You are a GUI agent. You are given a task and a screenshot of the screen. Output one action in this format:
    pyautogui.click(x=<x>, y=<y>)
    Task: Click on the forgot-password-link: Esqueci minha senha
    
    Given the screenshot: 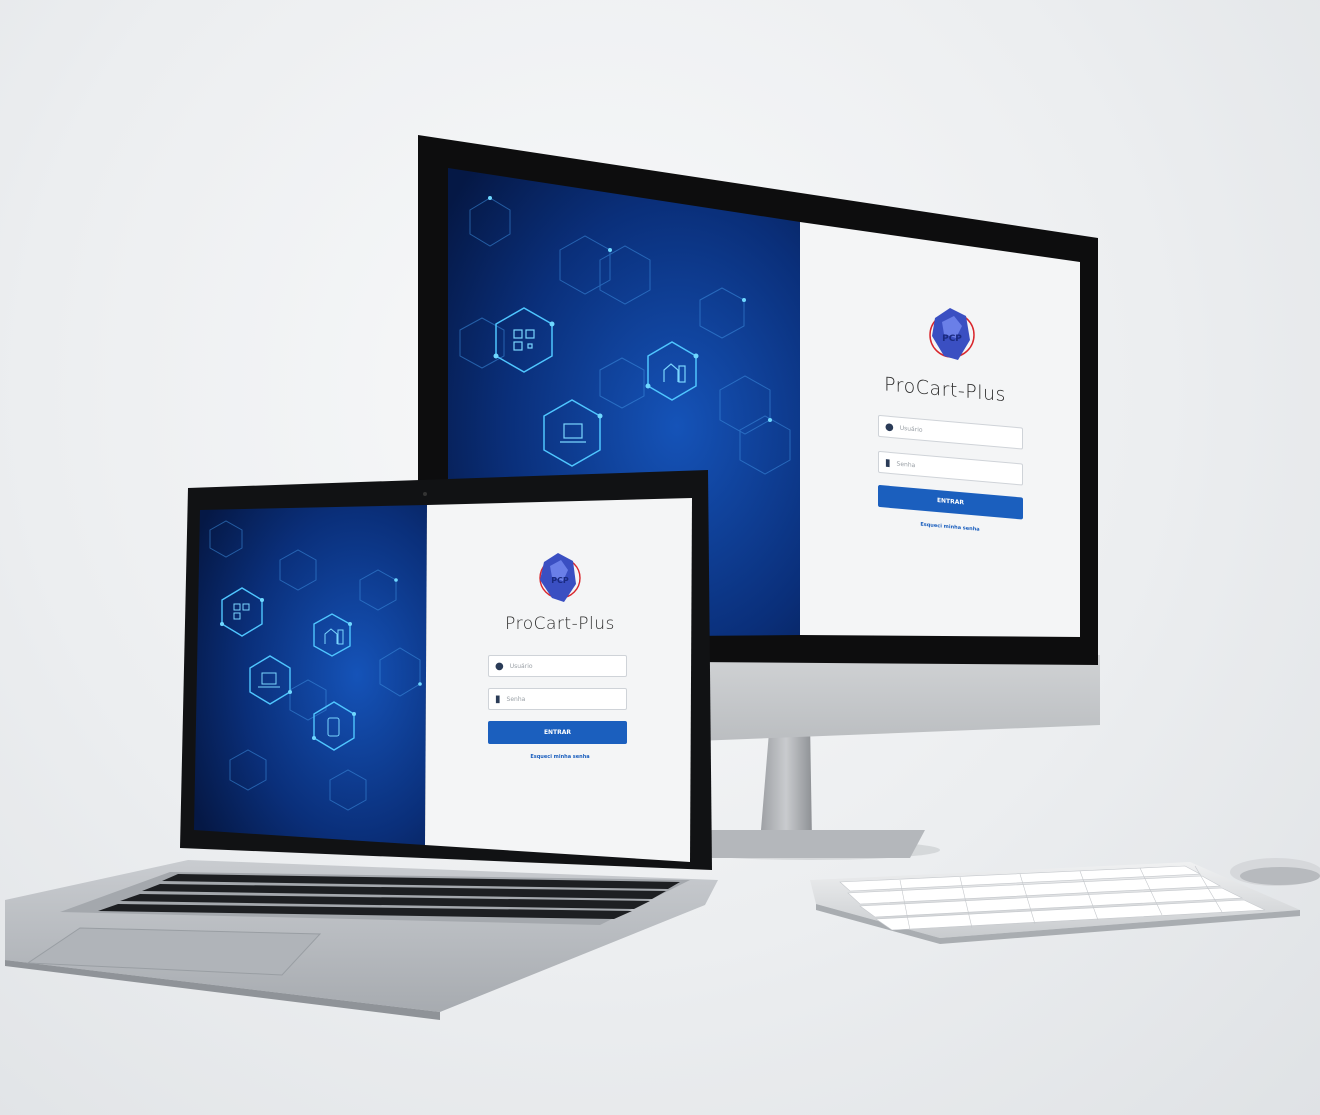 What is the action you would take?
    pyautogui.click(x=560, y=757)
    